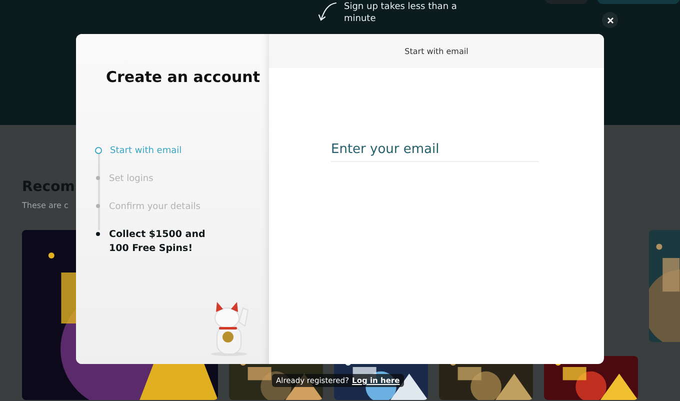 This screenshot has height=401, width=680. I want to click on hint-text: Sign up takes less than a minute, so click(401, 13).